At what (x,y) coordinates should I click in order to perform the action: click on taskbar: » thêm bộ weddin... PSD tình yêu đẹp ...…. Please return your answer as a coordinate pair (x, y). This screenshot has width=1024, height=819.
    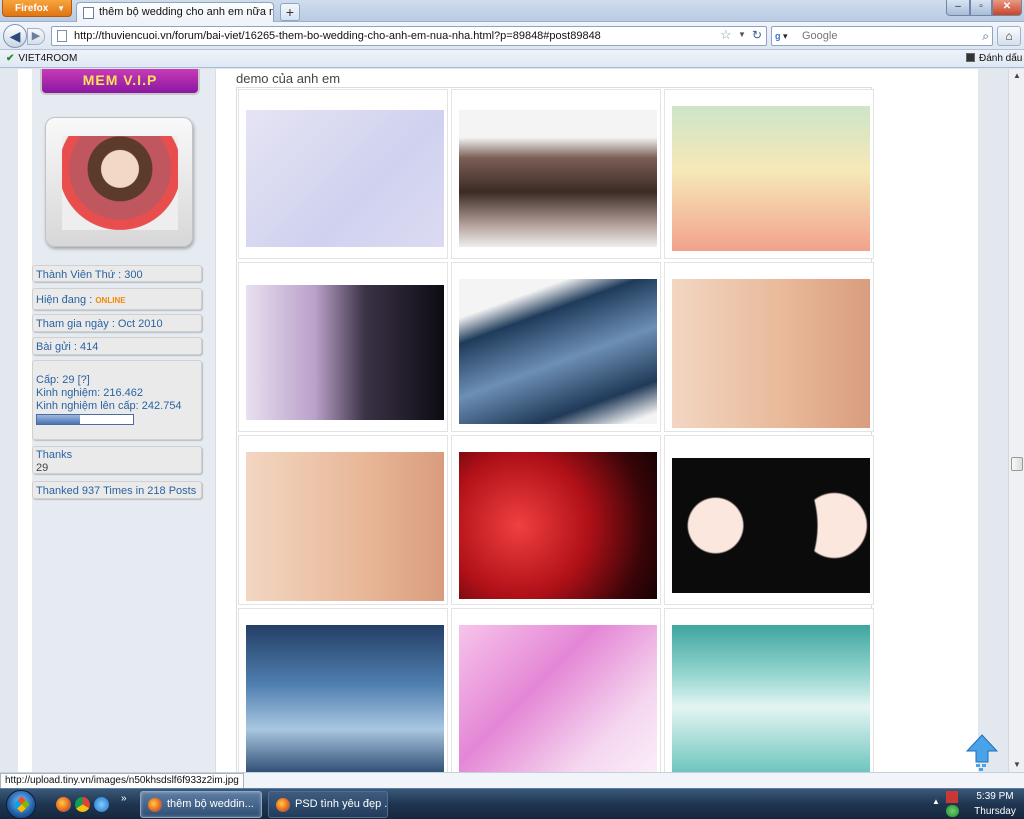
    Looking at the image, I should click on (512, 803).